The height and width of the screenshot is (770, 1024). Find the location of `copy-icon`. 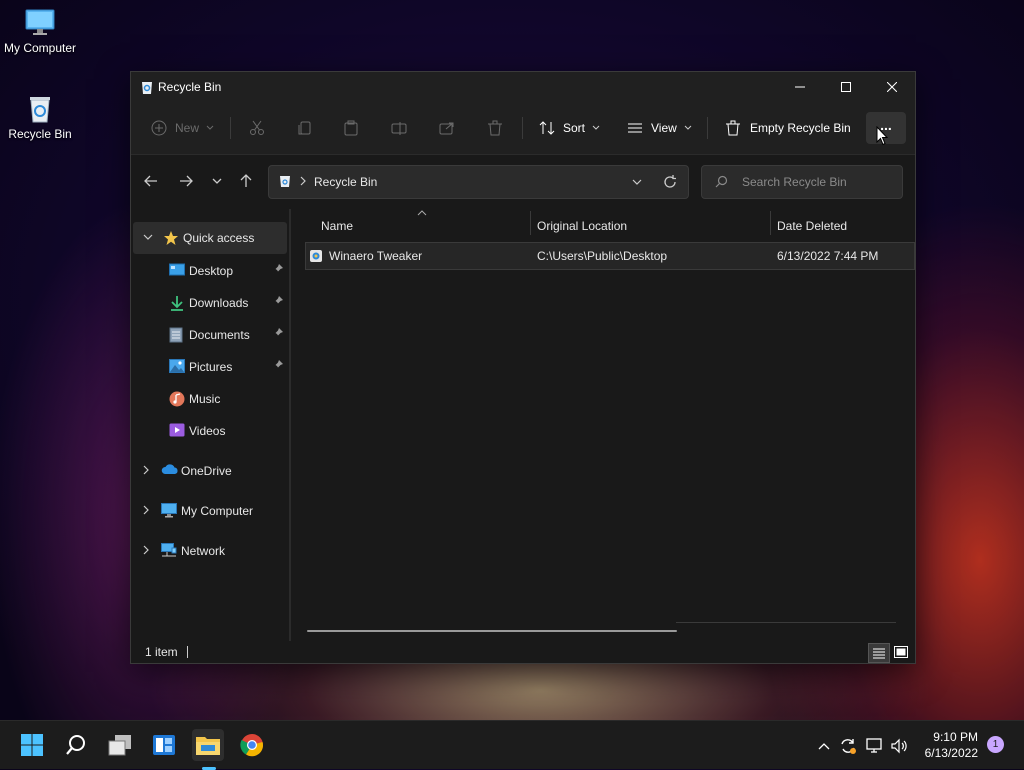

copy-icon is located at coordinates (304, 128).